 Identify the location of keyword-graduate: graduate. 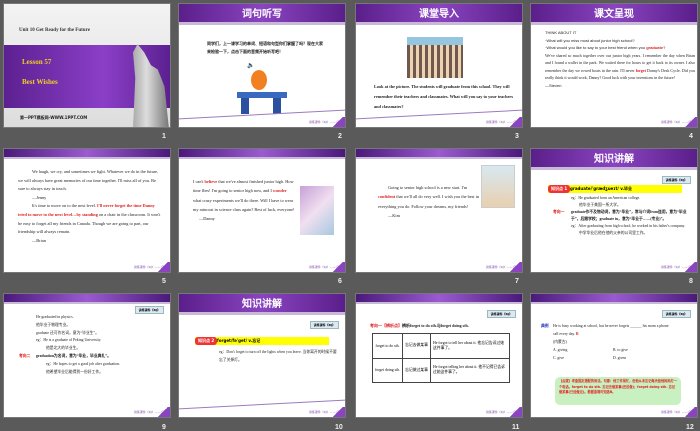
(654, 47).